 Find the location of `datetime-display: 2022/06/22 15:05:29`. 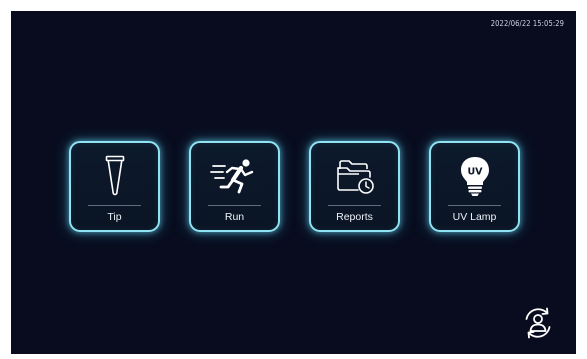

datetime-display: 2022/06/22 15:05:29 is located at coordinates (527, 23).